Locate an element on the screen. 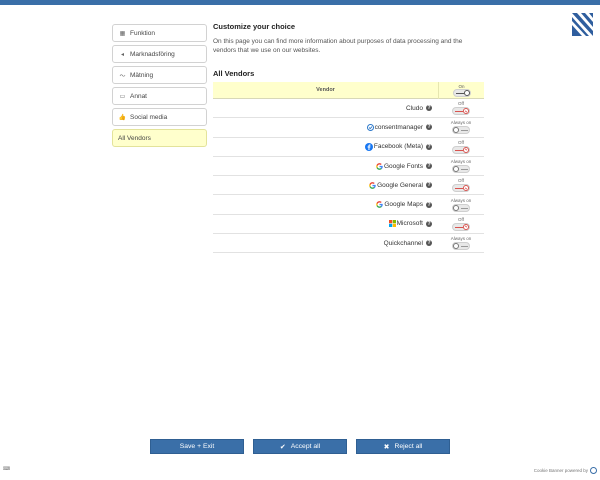 The width and height of the screenshot is (600, 480). sidebar-item-marknadsforing: ◂ Marknadsföring is located at coordinates (159, 54).